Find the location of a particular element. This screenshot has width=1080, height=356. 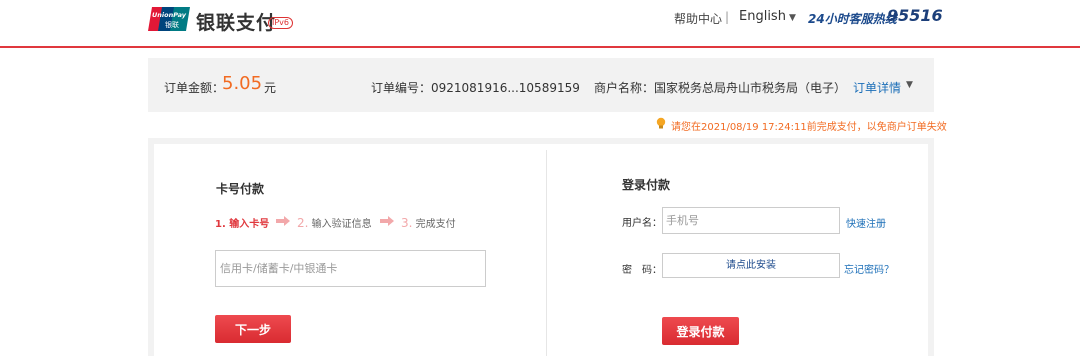

step-2-number: 2. is located at coordinates (303, 223).